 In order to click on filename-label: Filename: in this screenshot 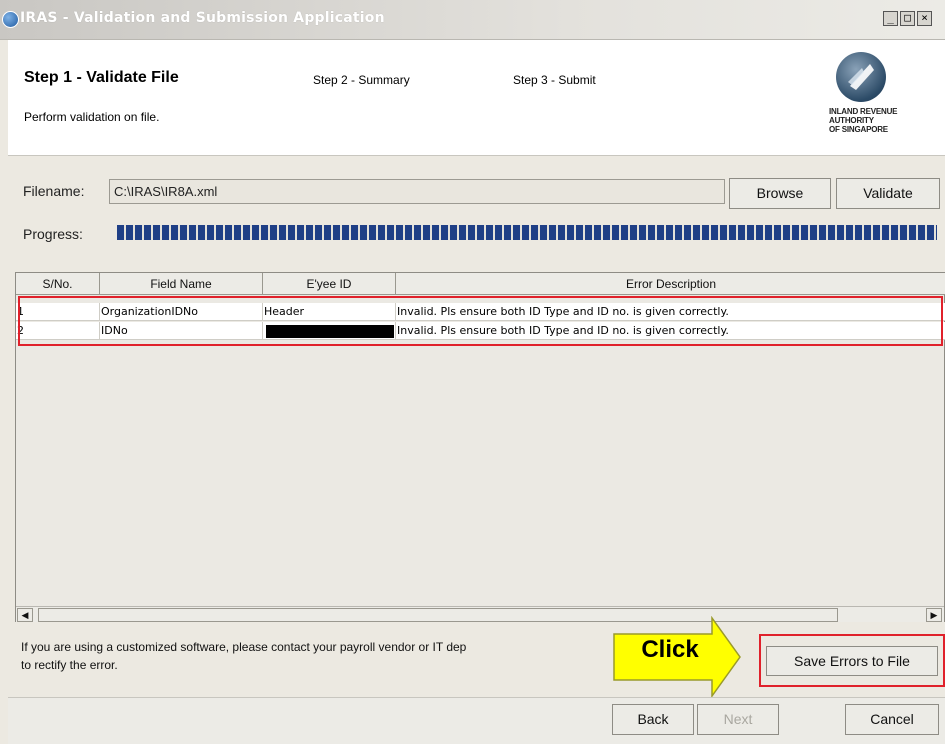, I will do `click(54, 191)`.